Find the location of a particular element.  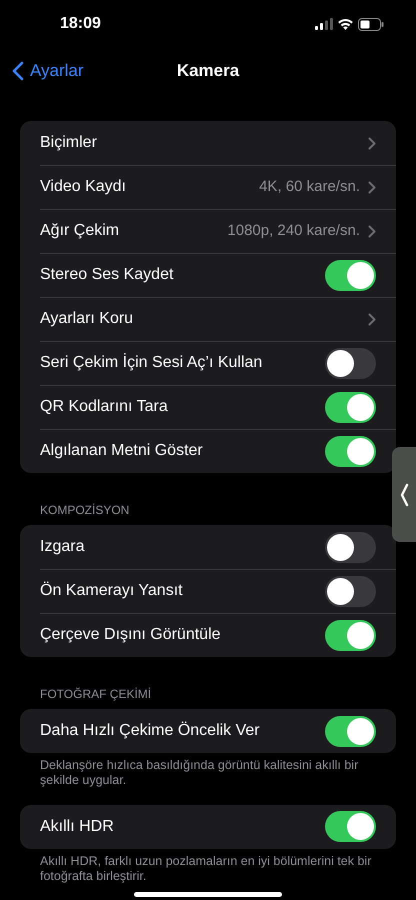

row-label: Daha Hızlı Çekime Öncelik Ver is located at coordinates (150, 730).